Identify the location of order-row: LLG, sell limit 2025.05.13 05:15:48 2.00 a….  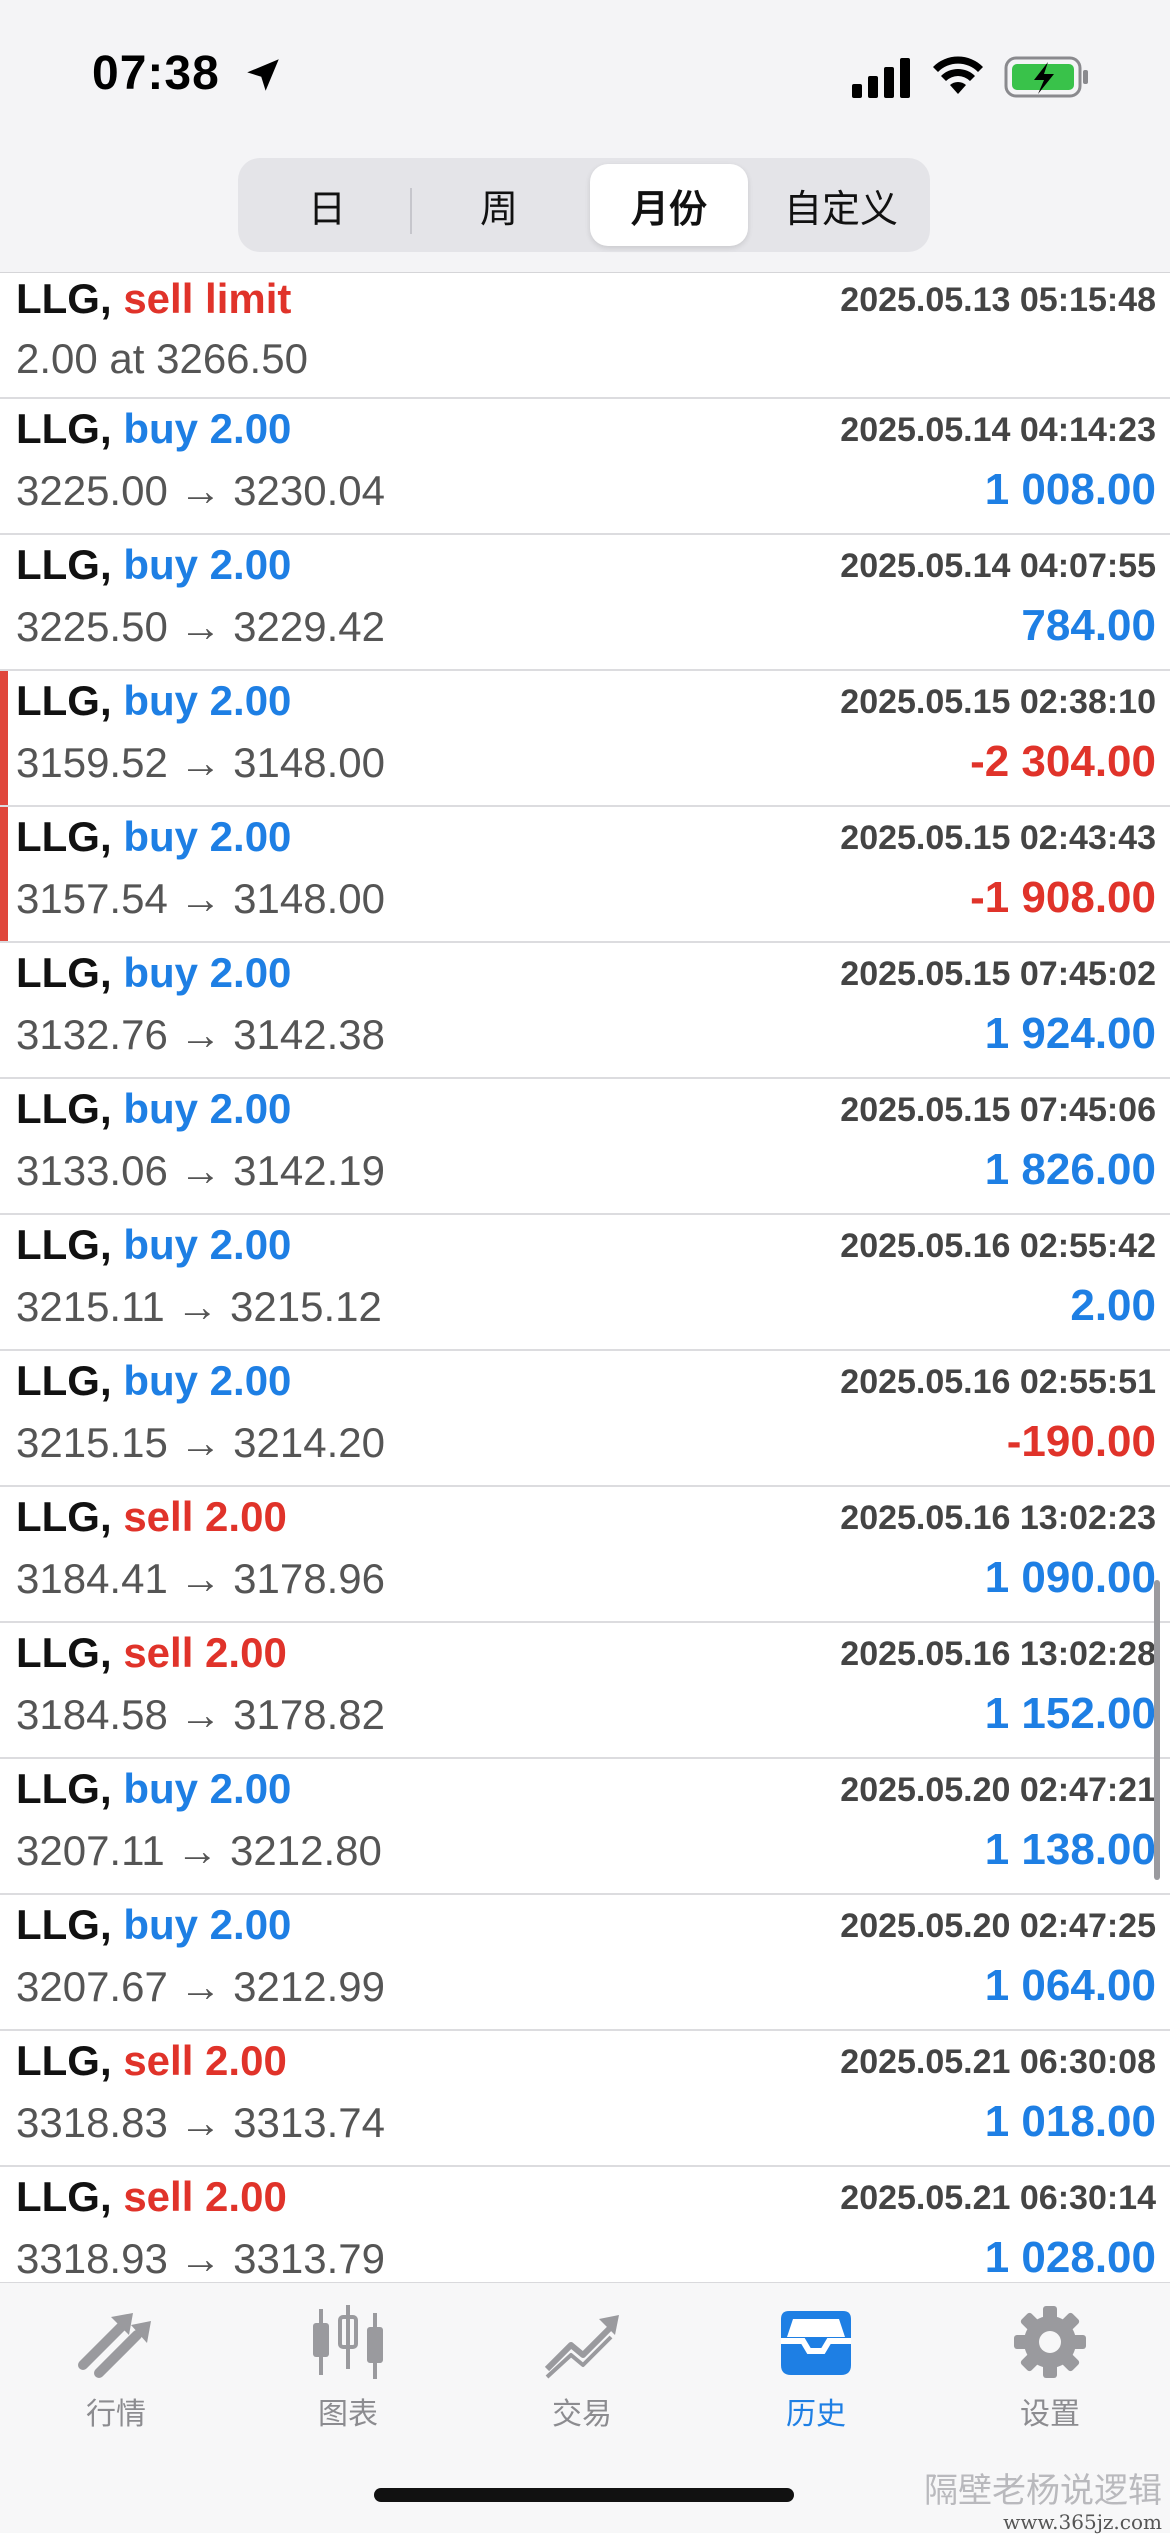
(585, 336).